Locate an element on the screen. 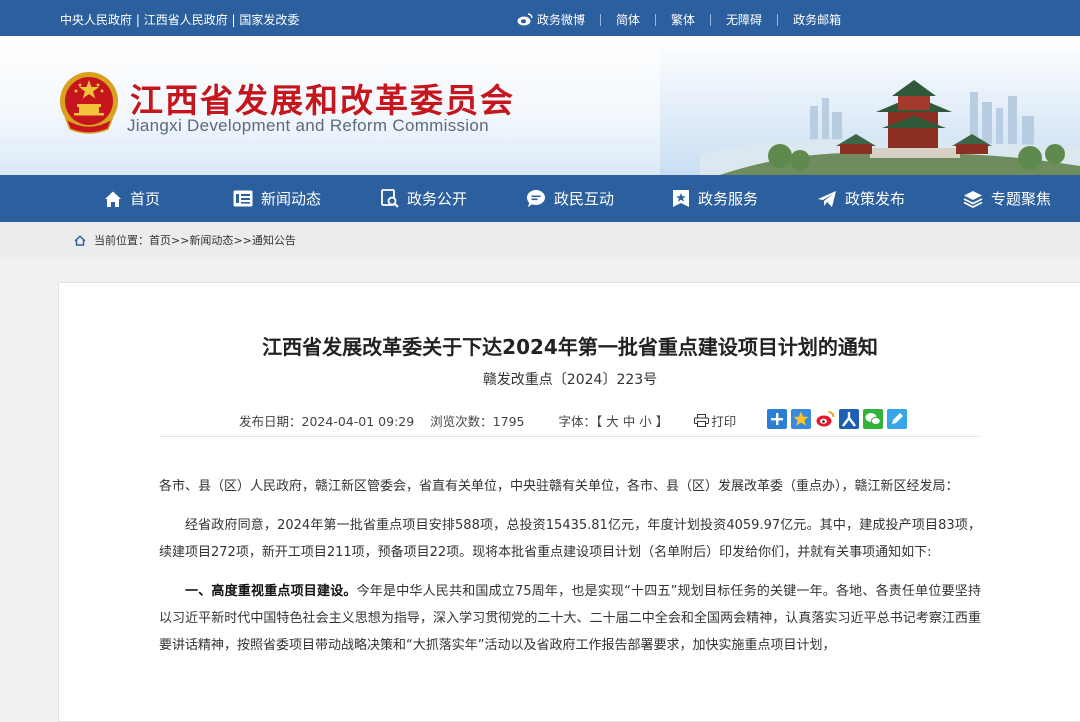 This screenshot has width=1080, height=722. breadcrumb-home: 首页 is located at coordinates (160, 240).